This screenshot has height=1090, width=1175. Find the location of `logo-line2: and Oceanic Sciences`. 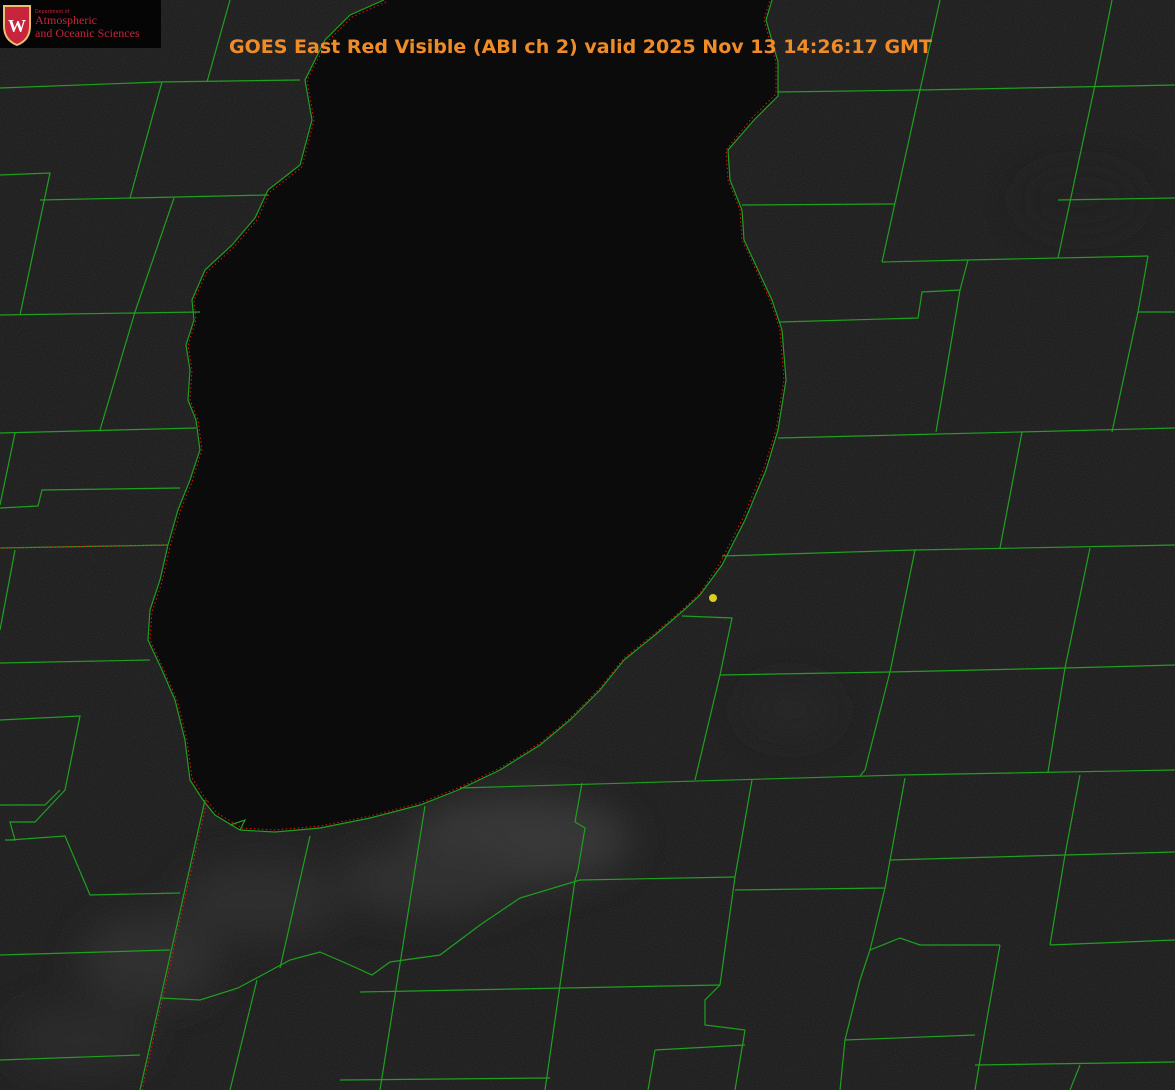

logo-line2: and Oceanic Sciences is located at coordinates (87, 33).